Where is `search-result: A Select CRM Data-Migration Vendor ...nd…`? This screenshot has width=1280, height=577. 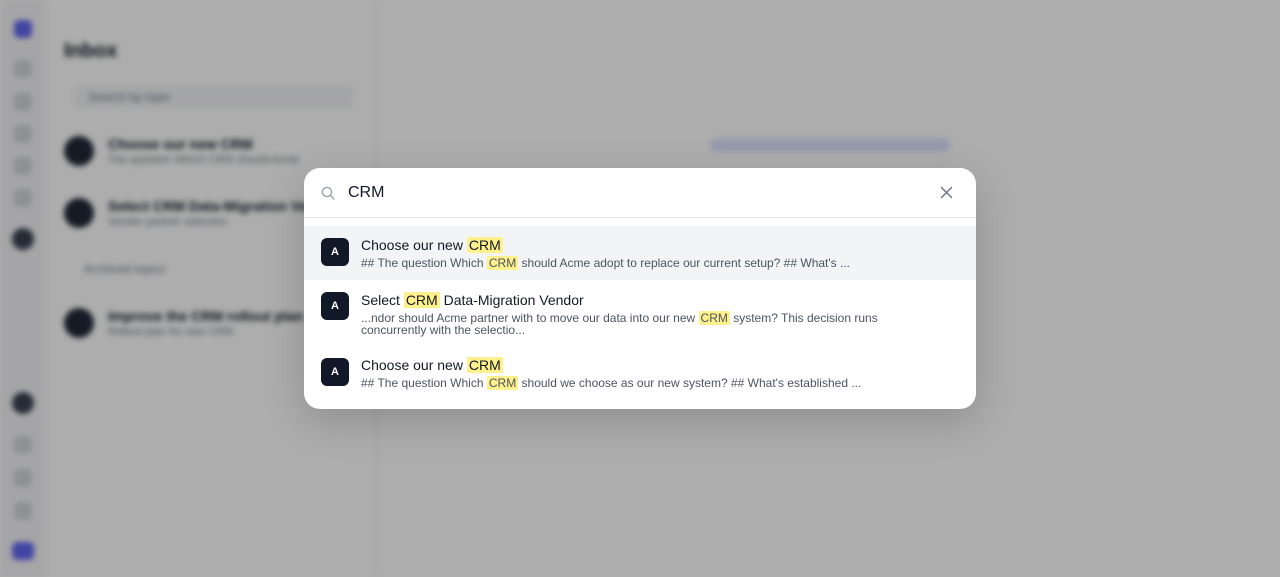 search-result: A Select CRM Data-Migration Vendor ...nd… is located at coordinates (640, 313).